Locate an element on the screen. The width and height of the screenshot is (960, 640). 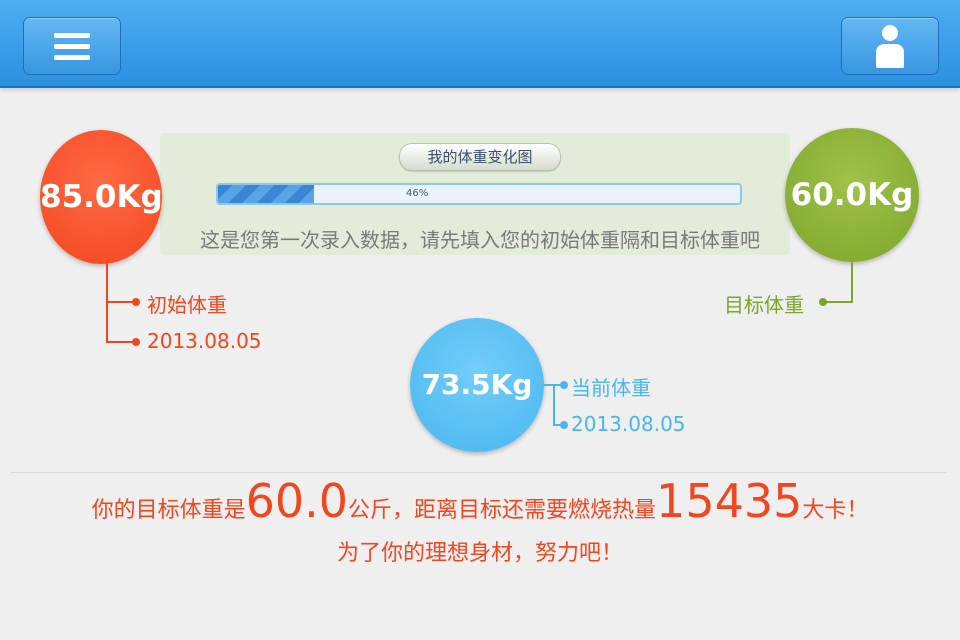
user-profile-button is located at coordinates (890, 46).